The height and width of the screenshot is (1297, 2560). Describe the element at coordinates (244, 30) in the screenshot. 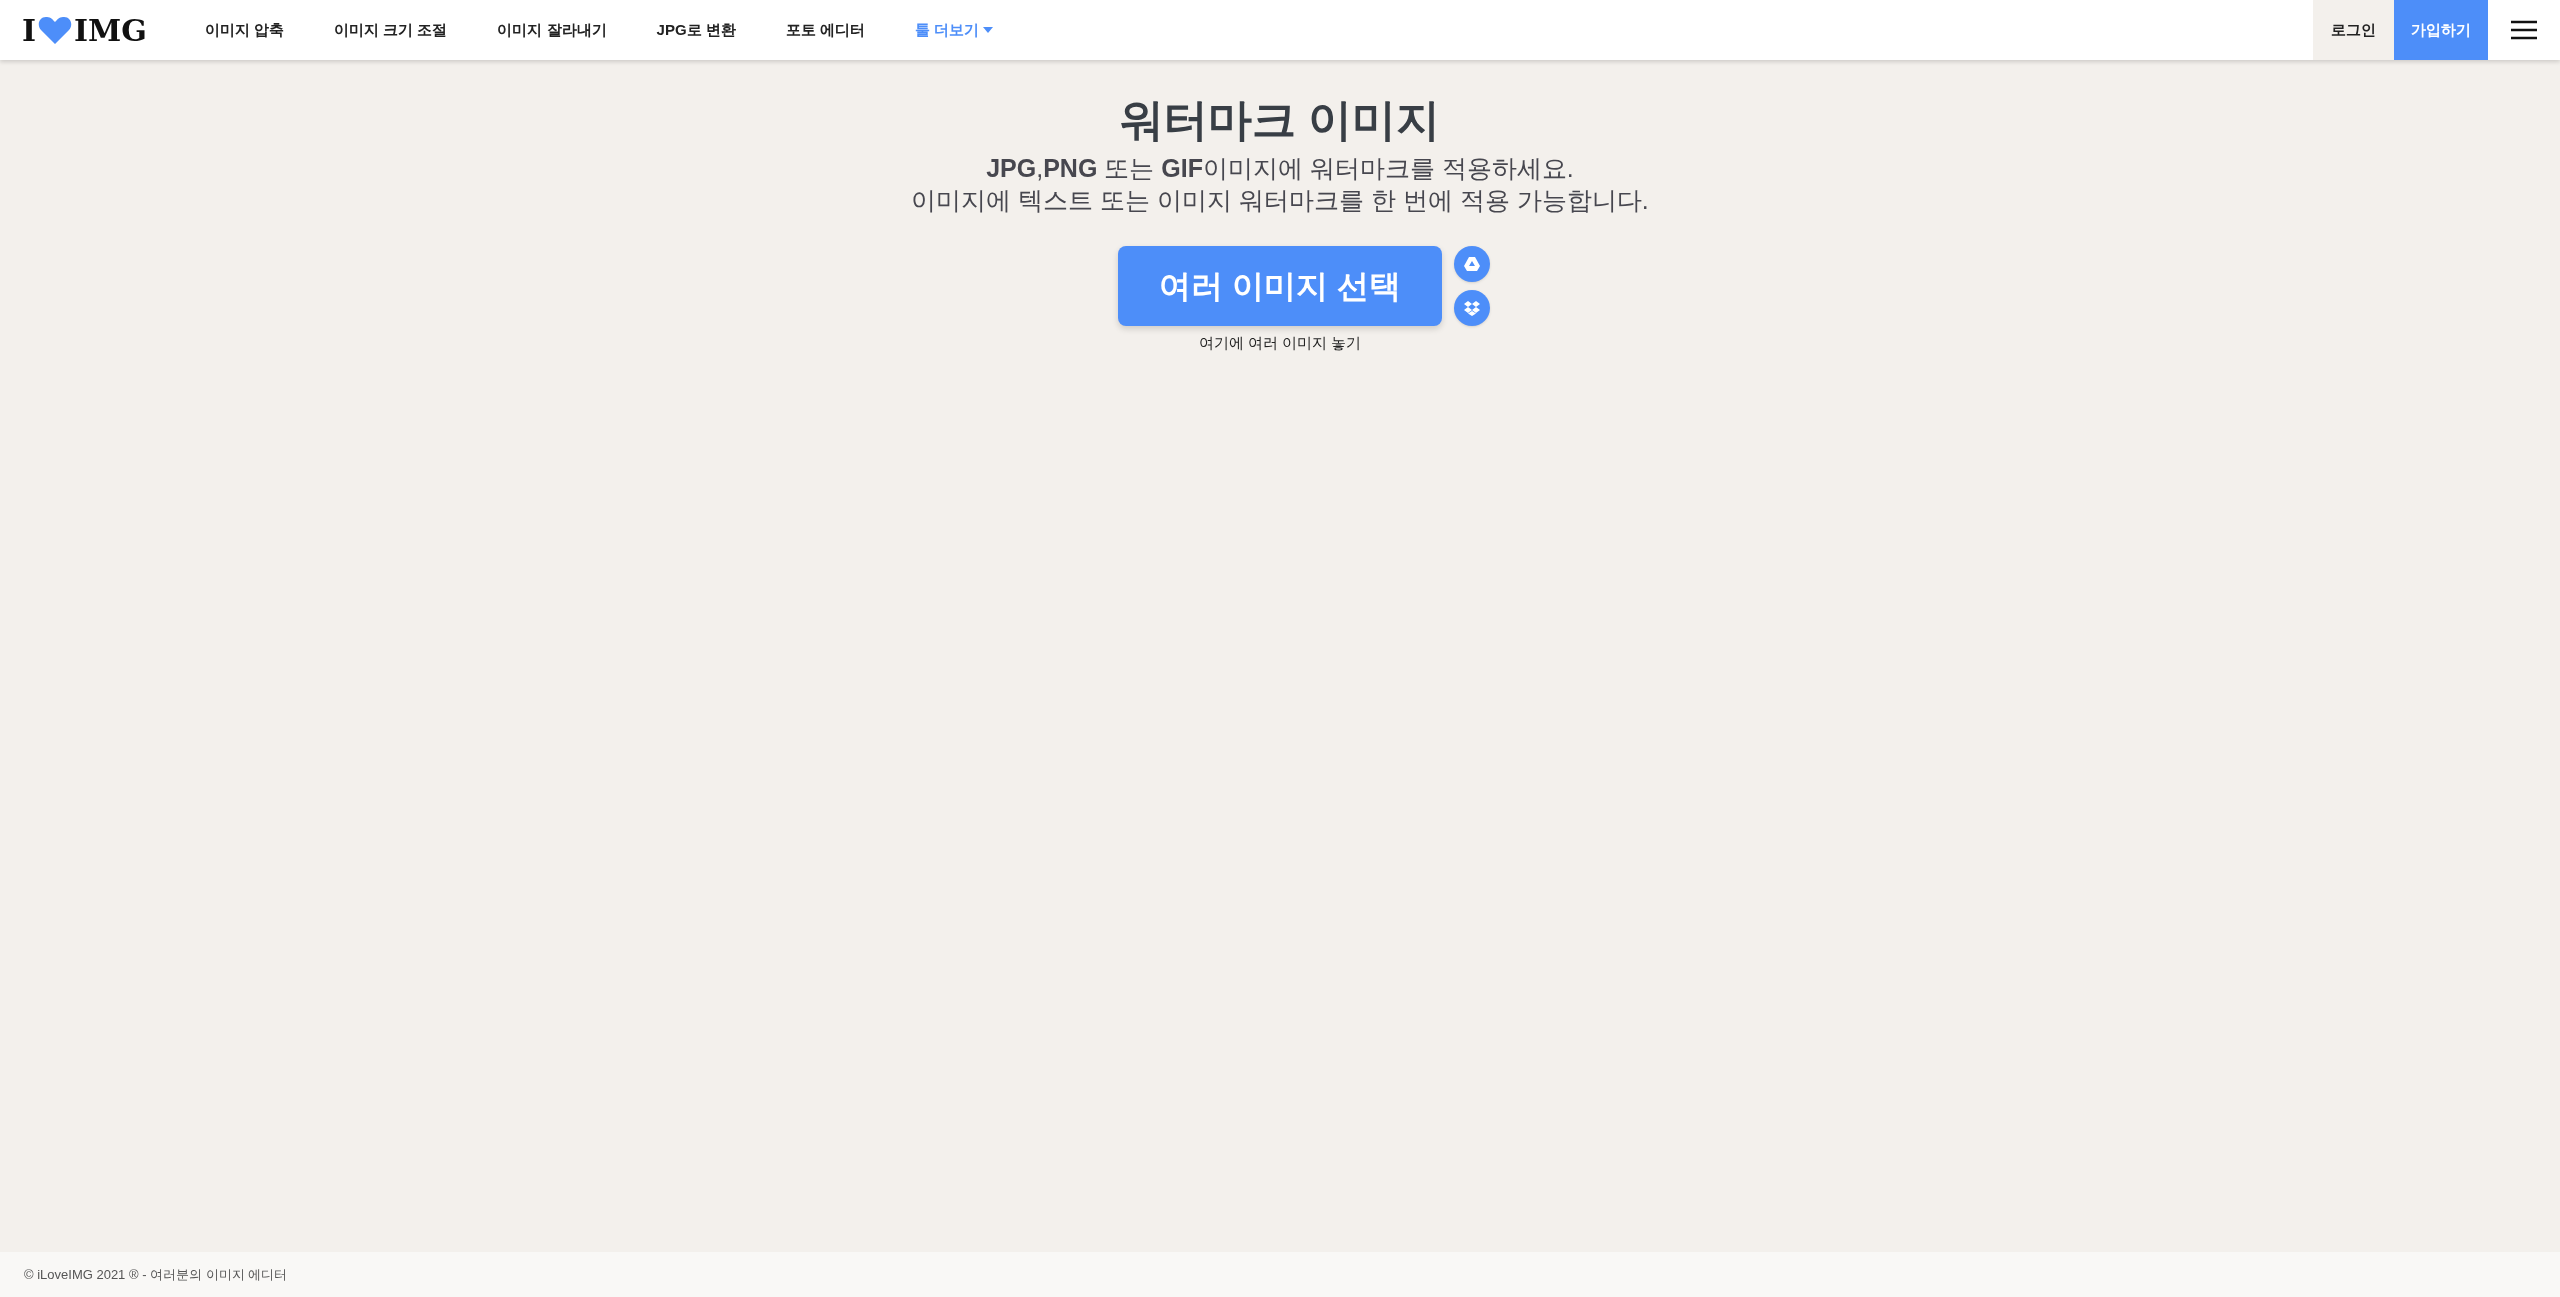

I see `nav-link: 이미지 압축` at that location.